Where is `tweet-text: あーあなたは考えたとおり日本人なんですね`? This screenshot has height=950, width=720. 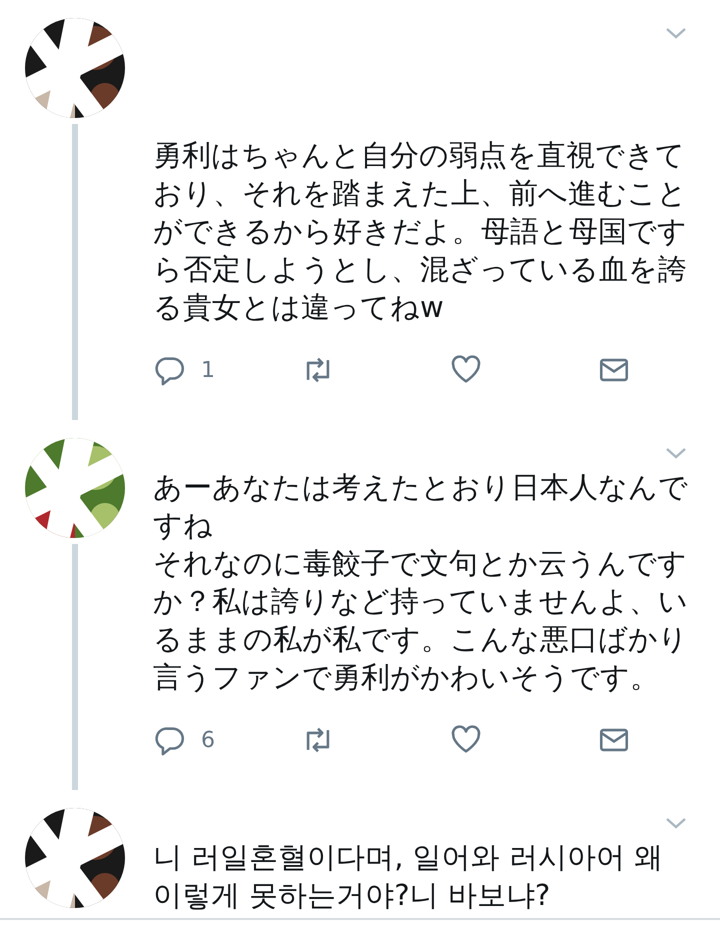
tweet-text: あーあなたは考えたとおり日本人なんですね is located at coordinates (421, 506).